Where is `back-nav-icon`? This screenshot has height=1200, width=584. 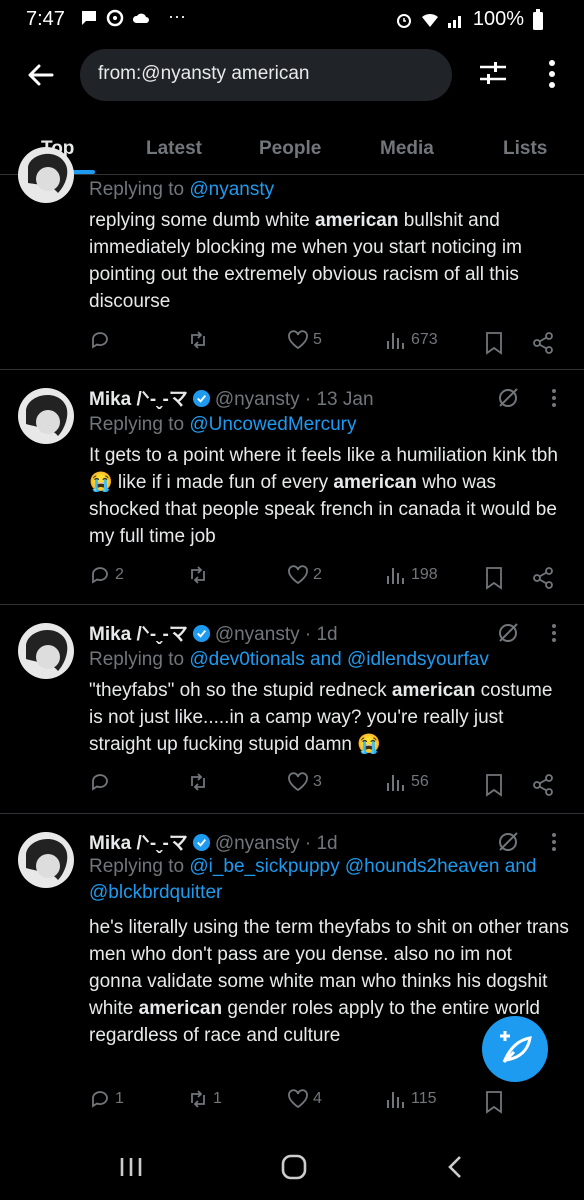
back-nav-icon is located at coordinates (457, 1167).